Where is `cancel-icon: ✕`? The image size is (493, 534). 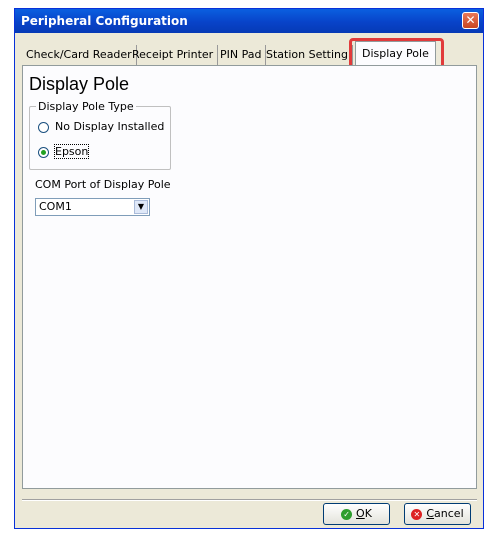 cancel-icon: ✕ is located at coordinates (417, 514).